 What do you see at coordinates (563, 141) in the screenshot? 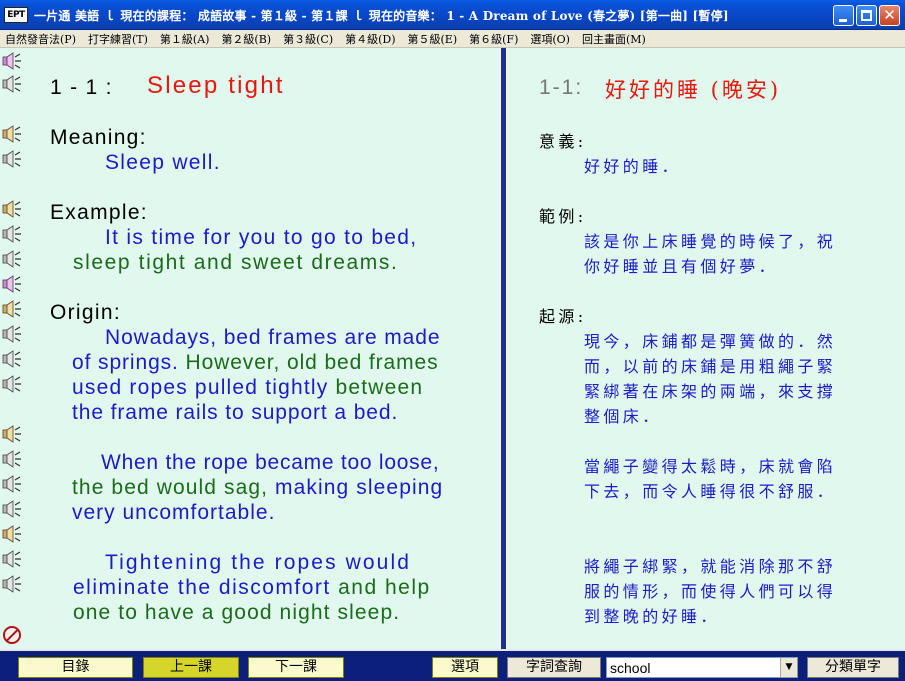
I see `meaning-label-zh: 意義:` at bounding box center [563, 141].